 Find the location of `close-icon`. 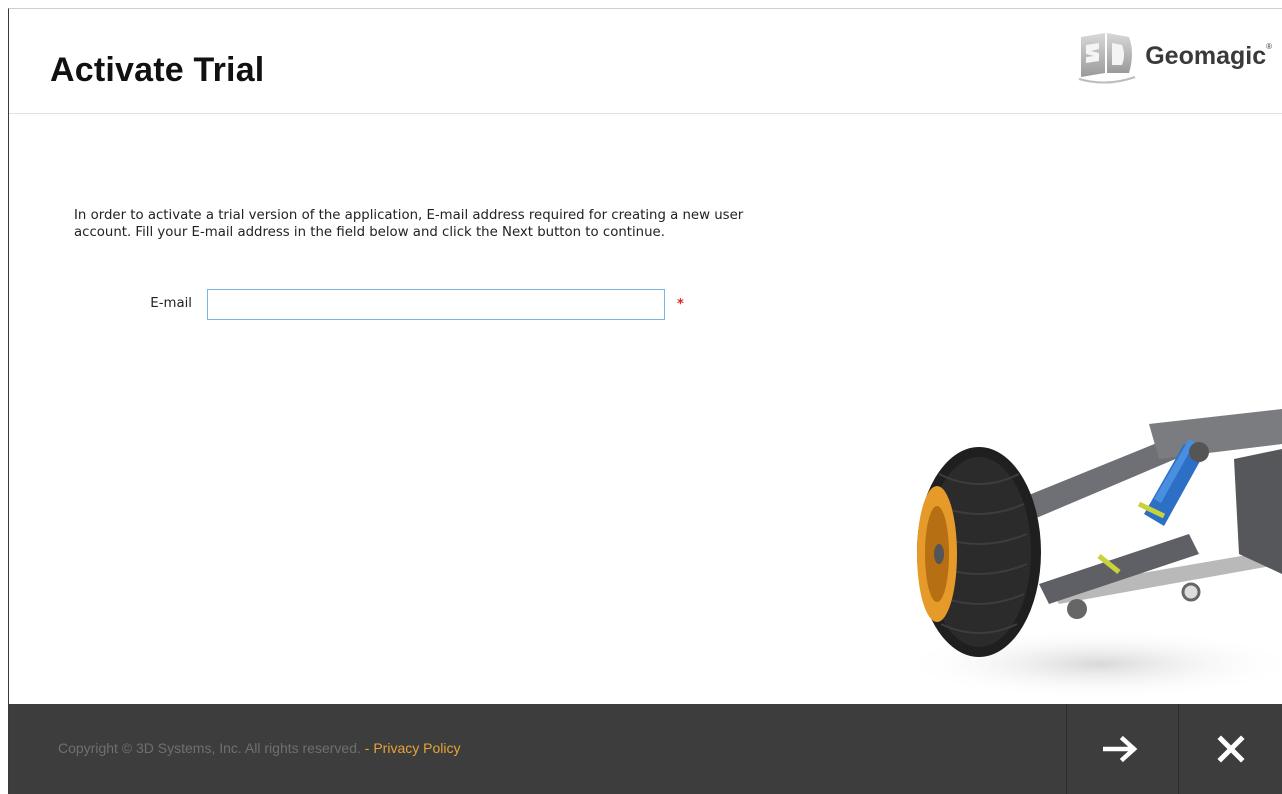

close-icon is located at coordinates (1231, 749).